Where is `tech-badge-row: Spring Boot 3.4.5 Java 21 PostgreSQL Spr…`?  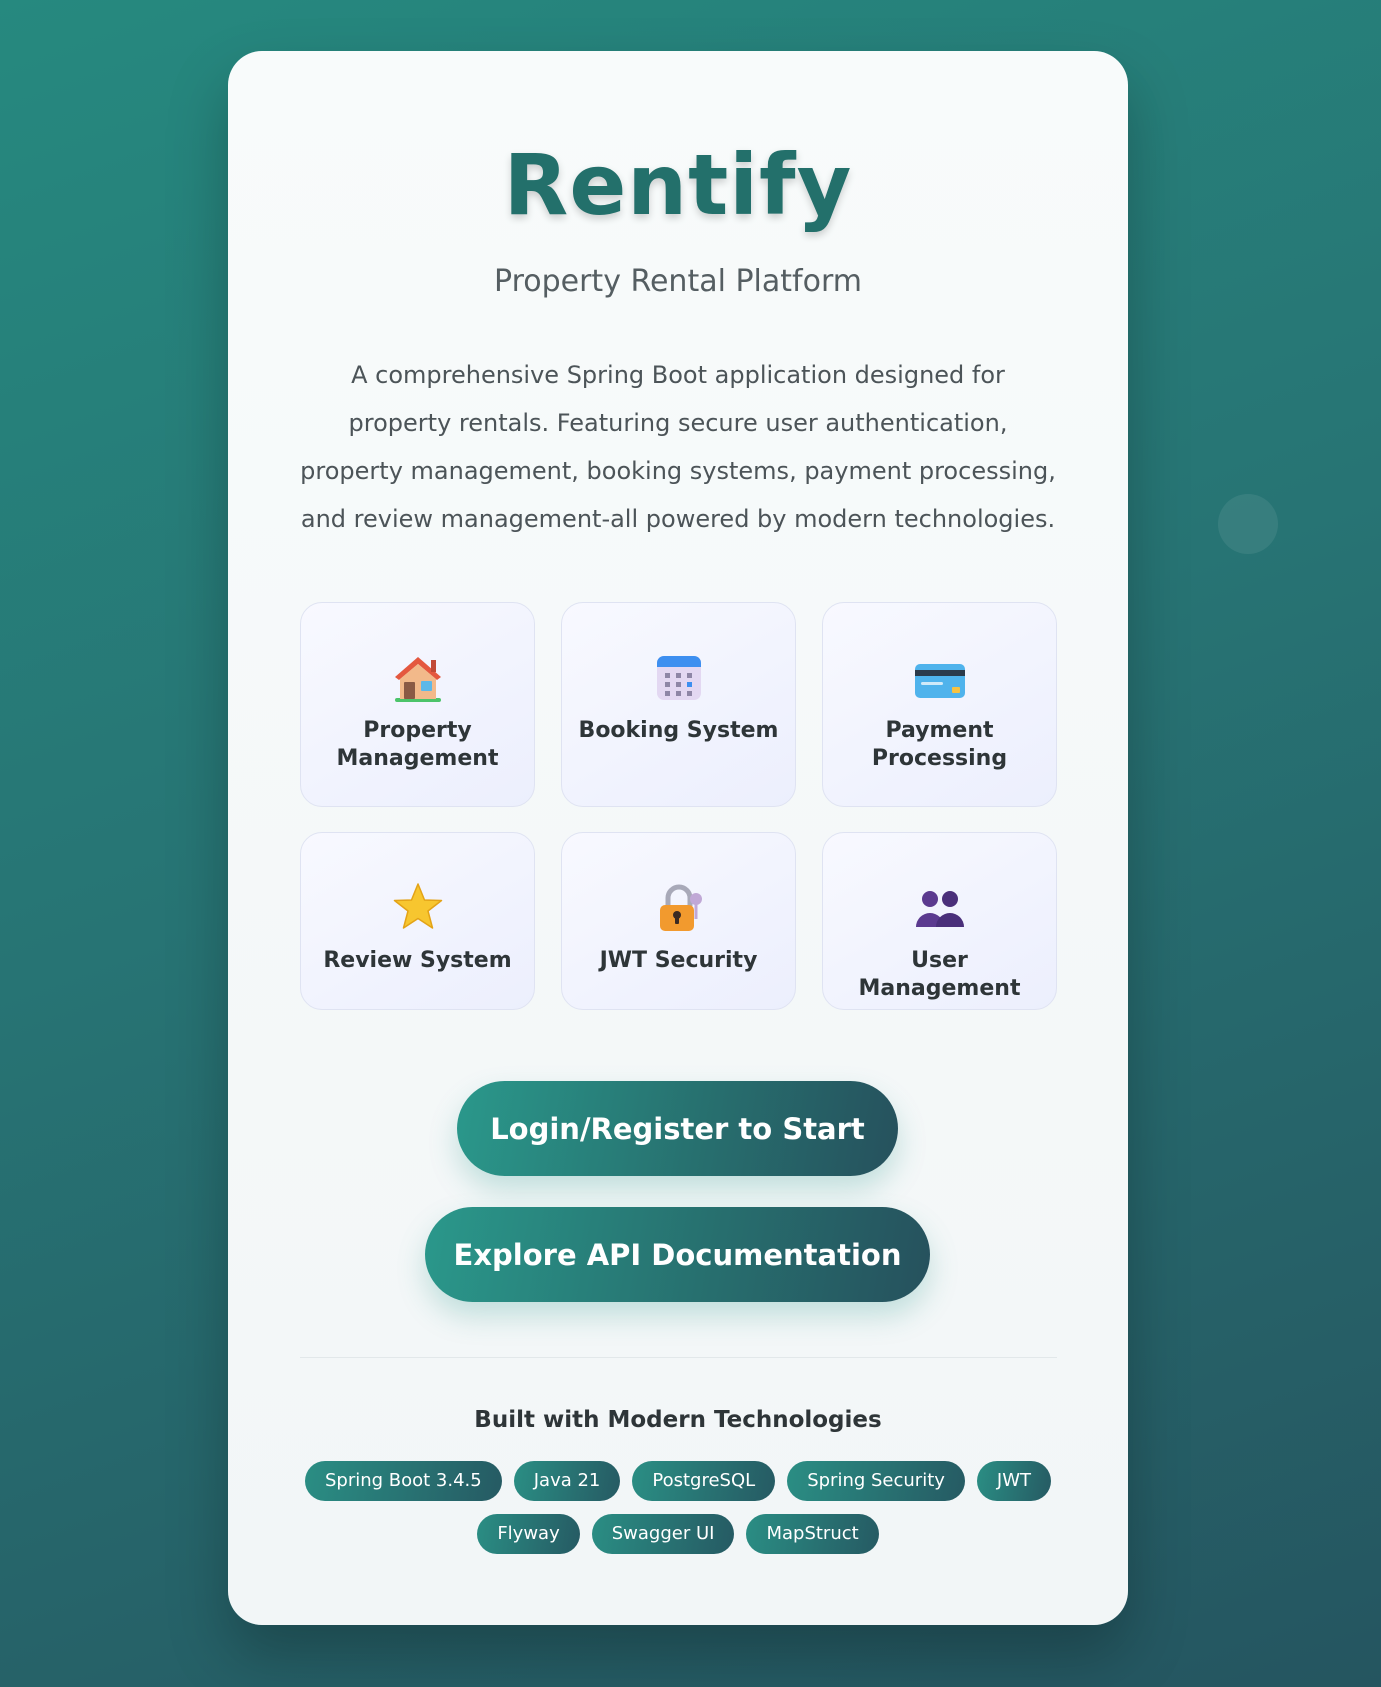 tech-badge-row: Spring Boot 3.4.5 Java 21 PostgreSQL Spr… is located at coordinates (678, 1481).